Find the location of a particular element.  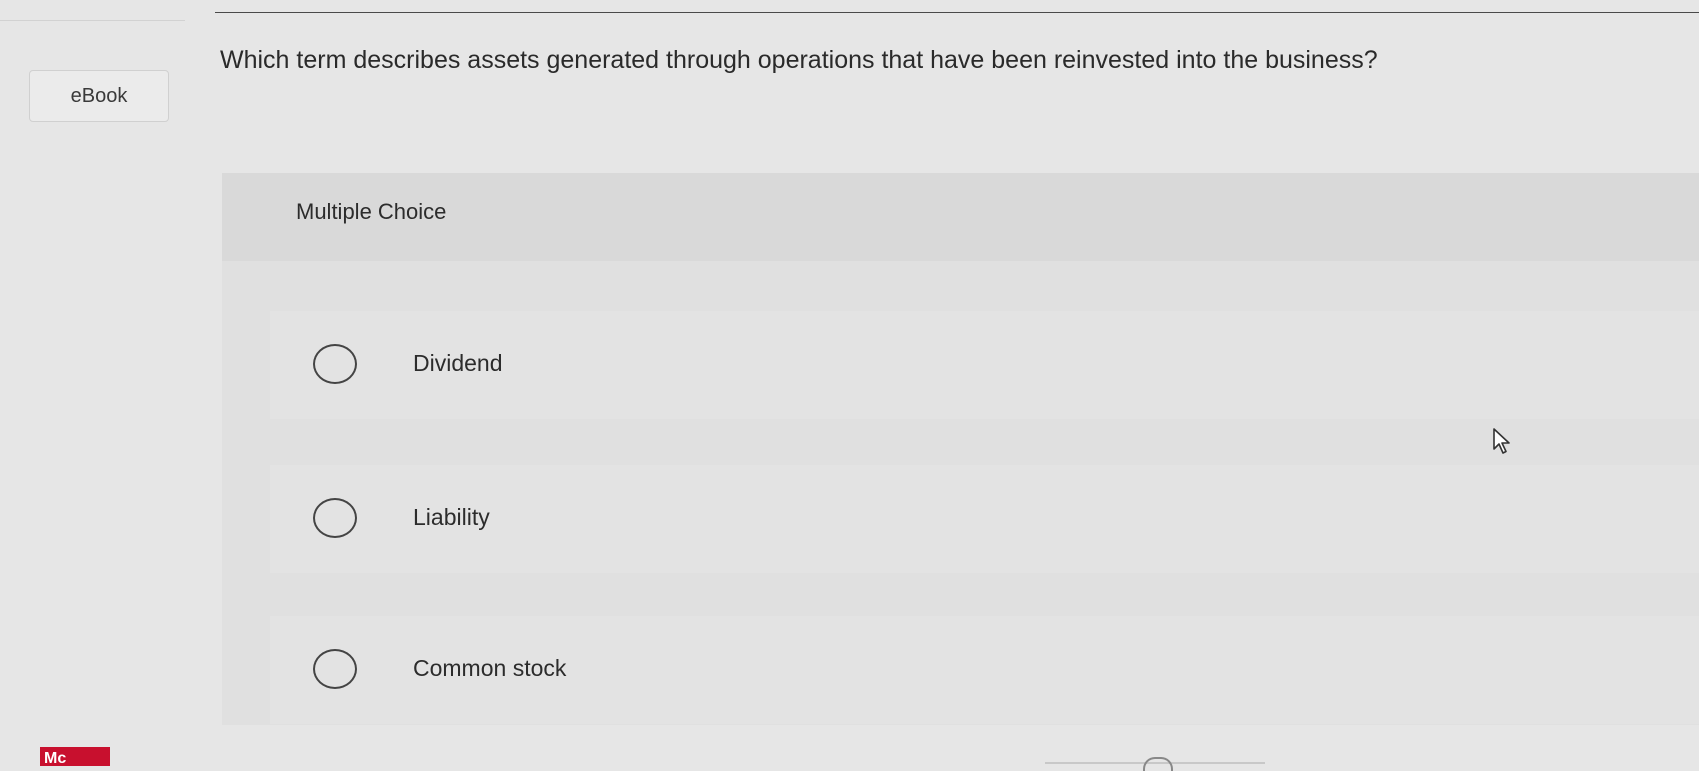

answer-option-label: Dividend is located at coordinates (458, 363).